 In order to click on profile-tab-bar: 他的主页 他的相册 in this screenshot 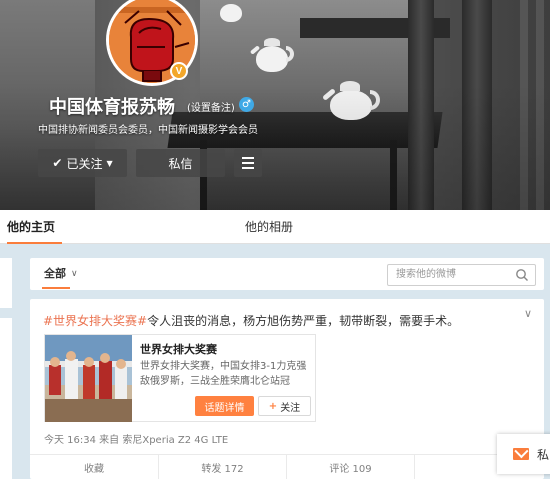, I will do `click(275, 227)`.